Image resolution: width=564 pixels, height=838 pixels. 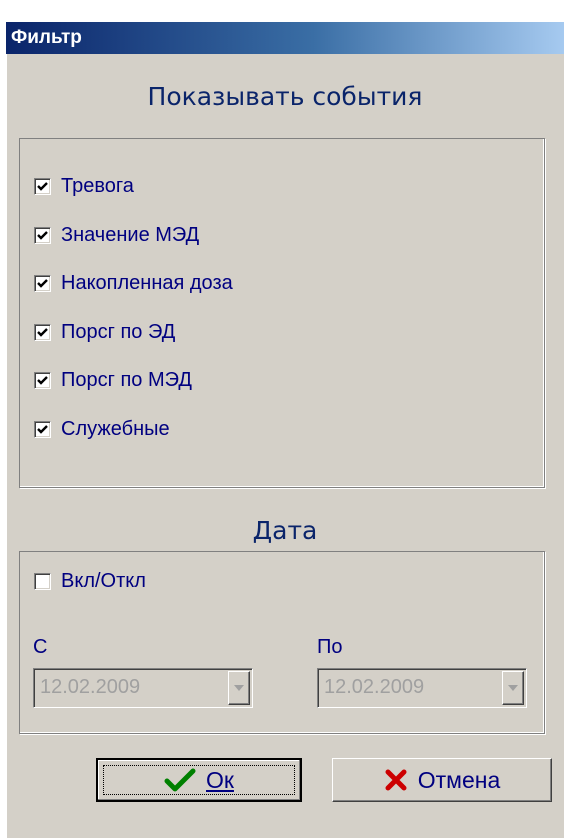 What do you see at coordinates (285, 38) in the screenshot?
I see `title-bar: Фильтр` at bounding box center [285, 38].